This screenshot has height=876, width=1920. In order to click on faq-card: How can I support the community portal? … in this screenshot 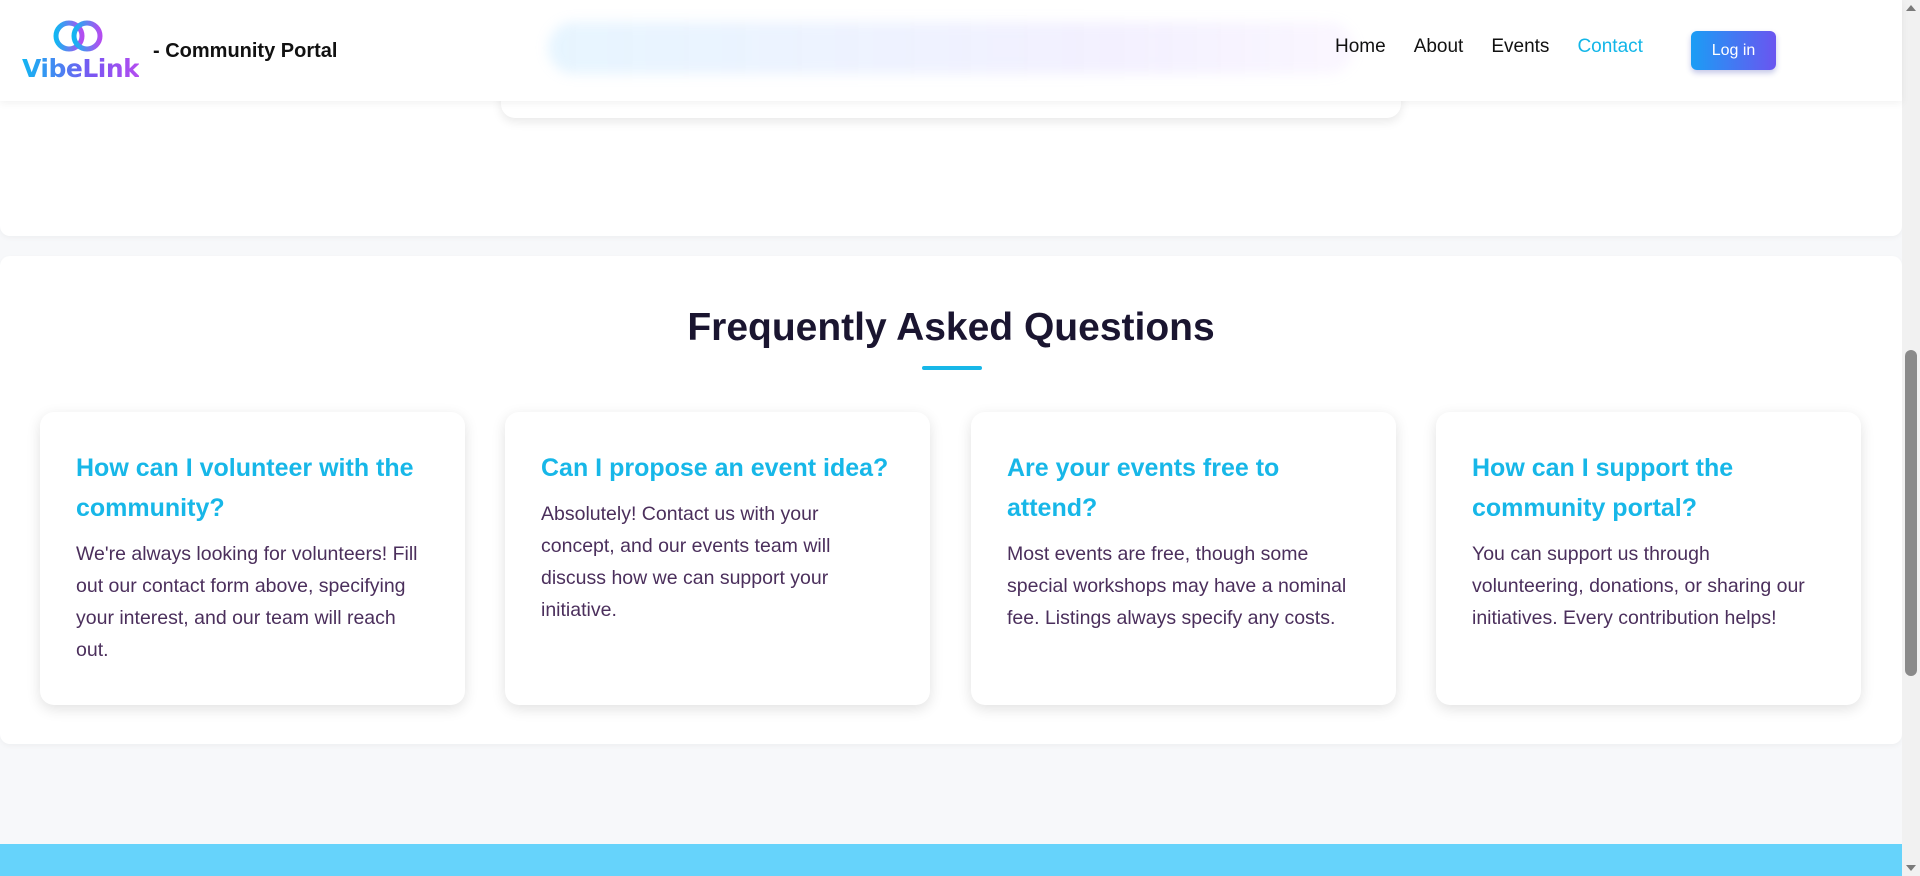, I will do `click(1648, 558)`.